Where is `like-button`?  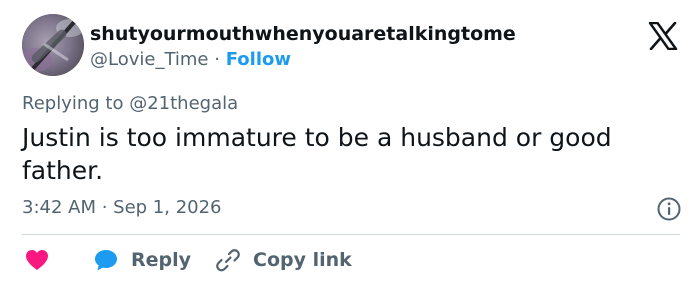
like-button is located at coordinates (37, 260).